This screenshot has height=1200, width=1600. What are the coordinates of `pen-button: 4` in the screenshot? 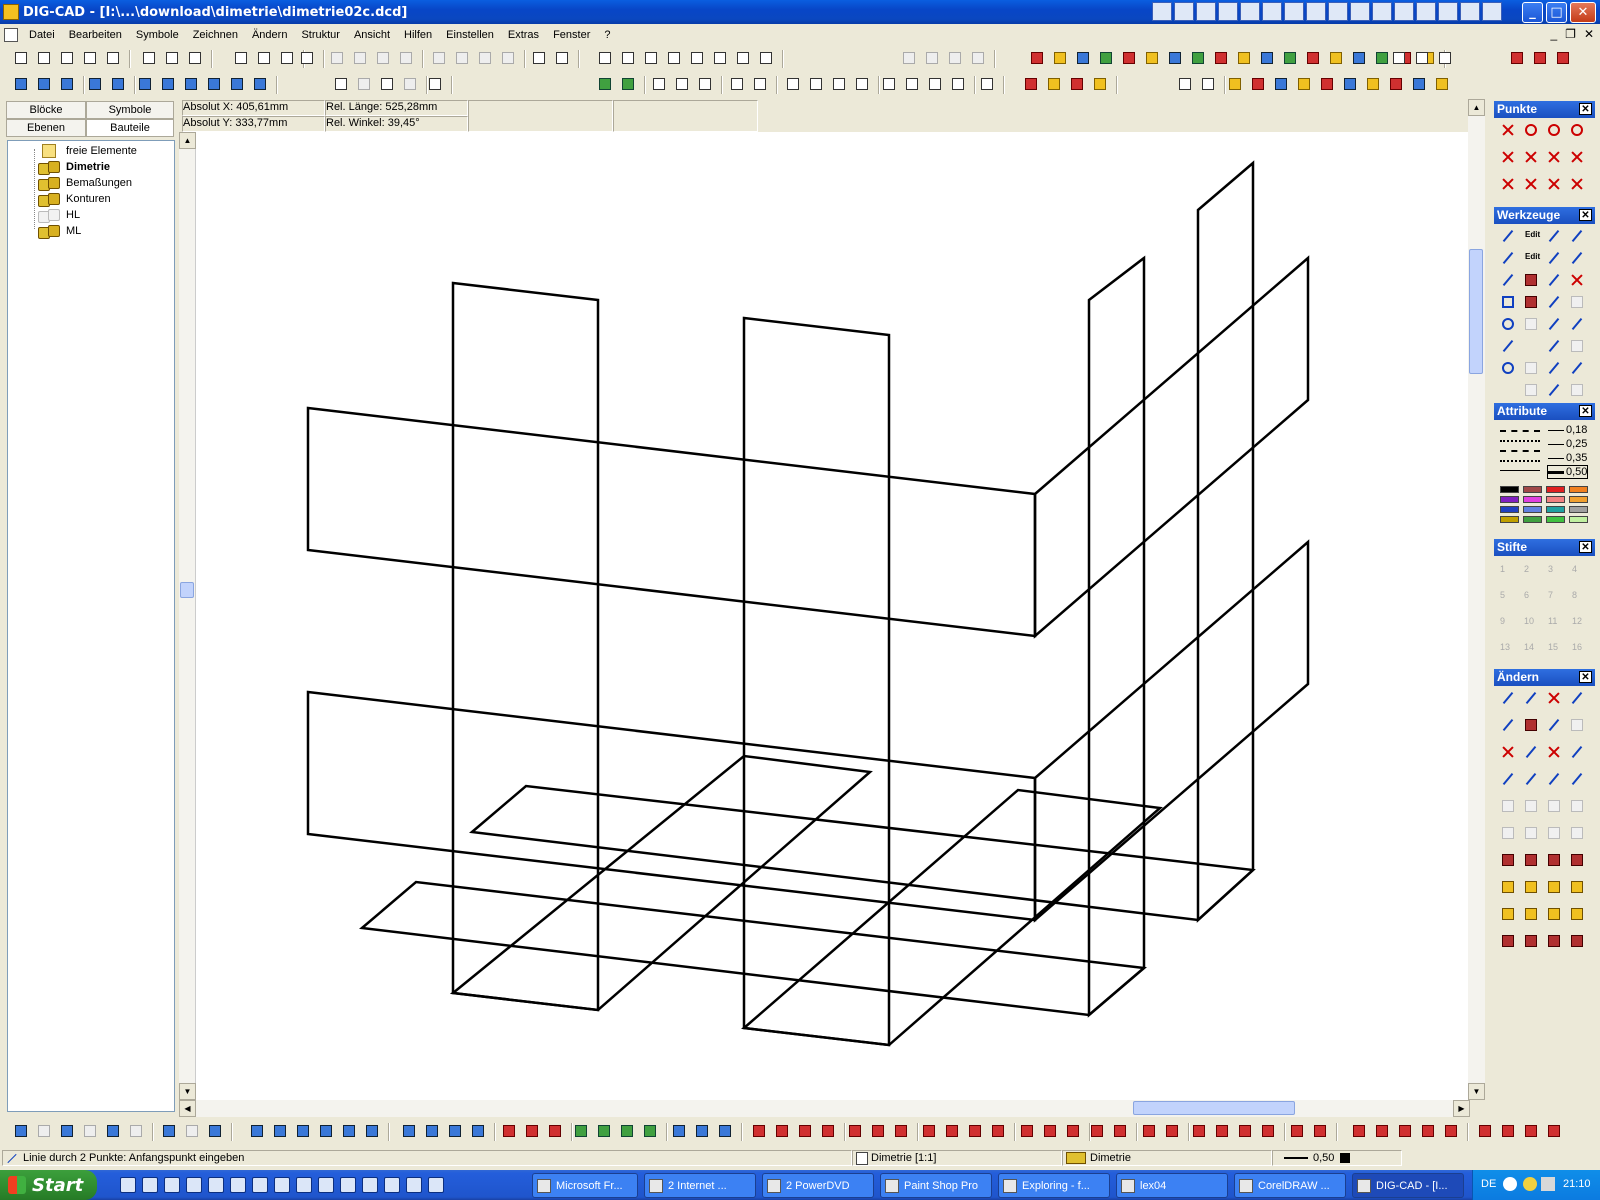 It's located at (1574, 569).